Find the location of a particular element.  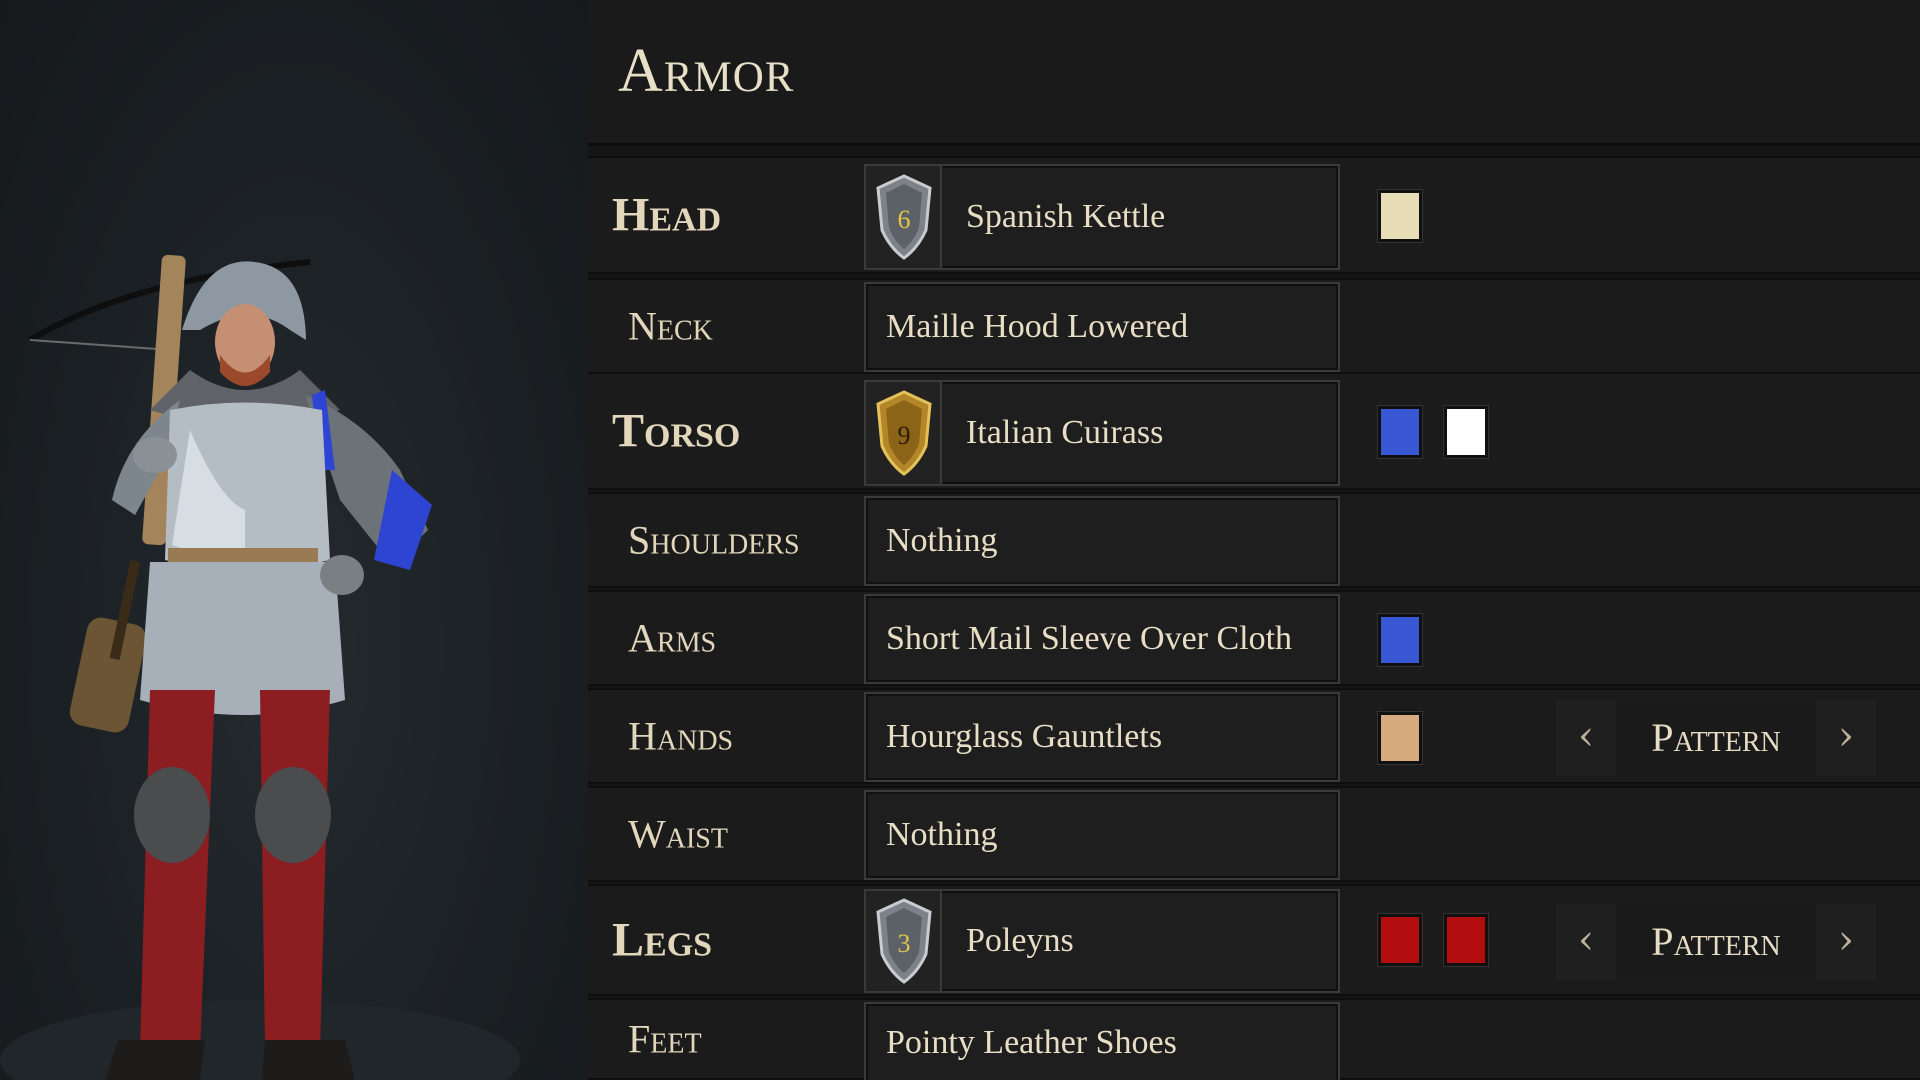

pattern-label-hands: Pattern is located at coordinates (1716, 737).